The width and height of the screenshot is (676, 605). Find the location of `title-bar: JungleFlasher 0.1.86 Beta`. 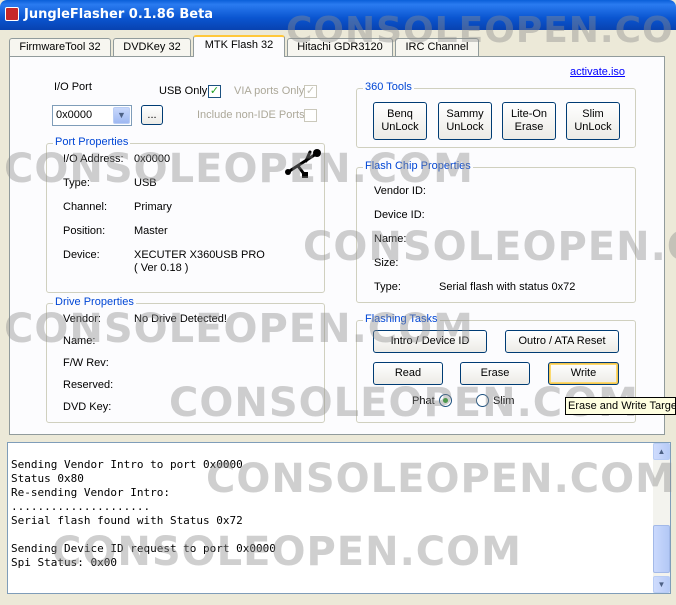

title-bar: JungleFlasher 0.1.86 Beta is located at coordinates (338, 15).